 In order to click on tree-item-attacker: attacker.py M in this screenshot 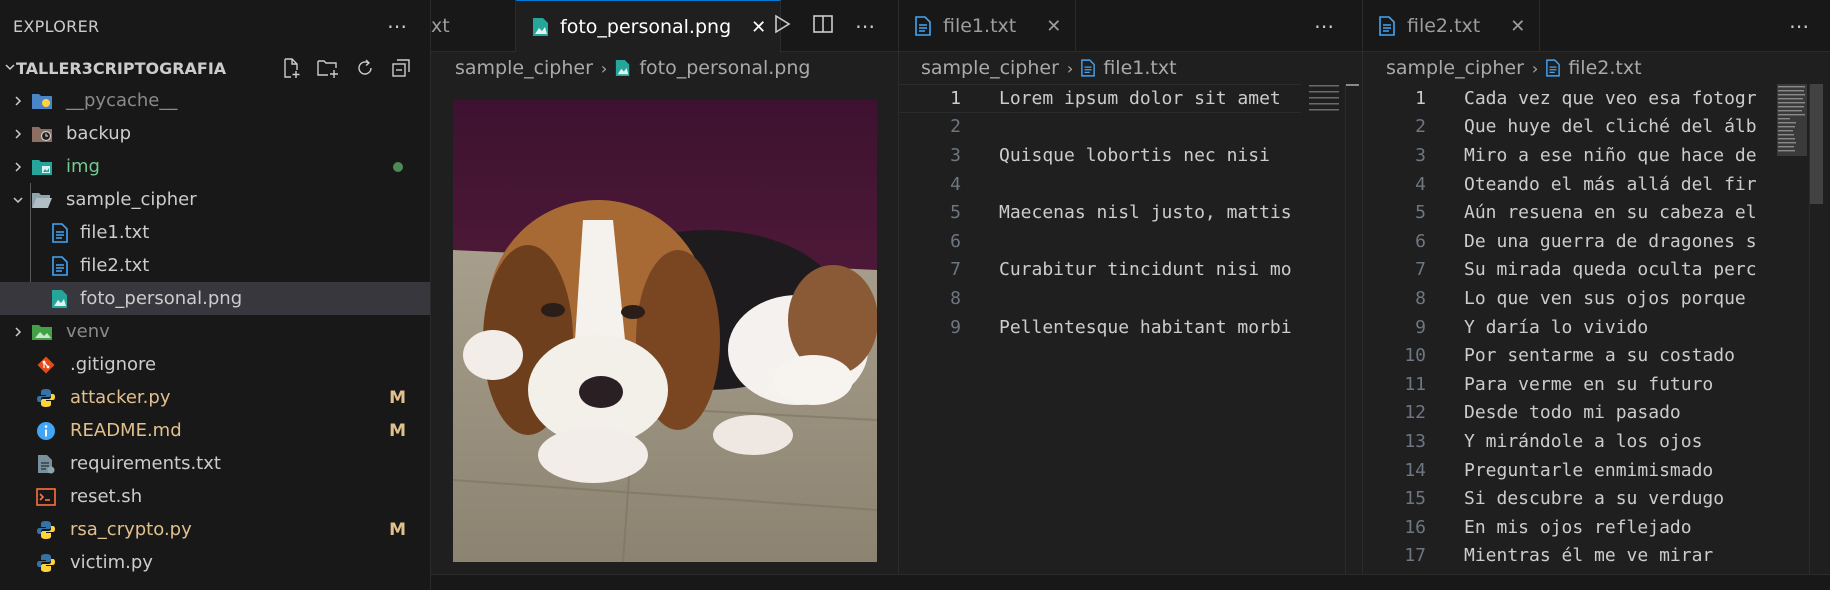, I will do `click(215, 397)`.